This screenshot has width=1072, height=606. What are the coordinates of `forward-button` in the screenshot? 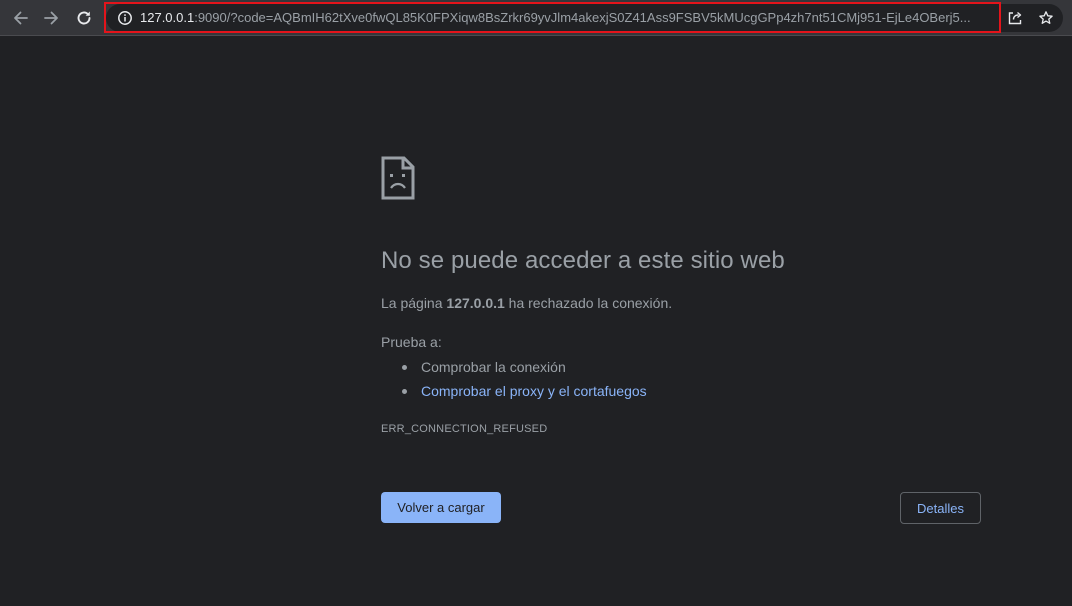 It's located at (52, 18).